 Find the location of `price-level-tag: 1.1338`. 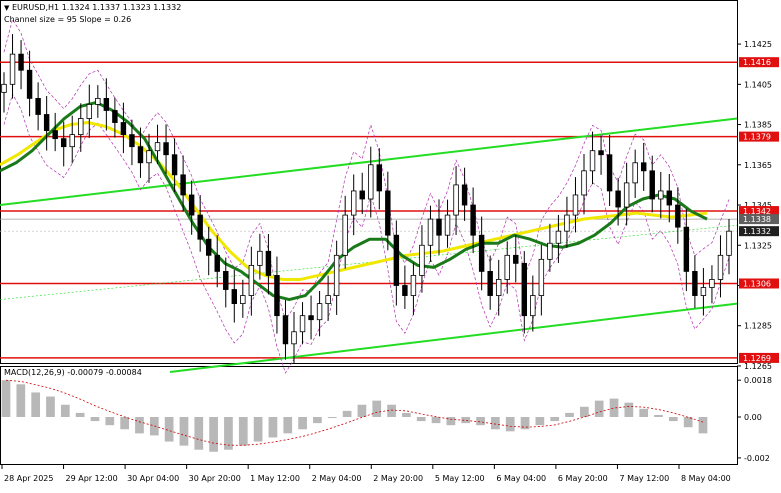

price-level-tag: 1.1338 is located at coordinates (759, 219).